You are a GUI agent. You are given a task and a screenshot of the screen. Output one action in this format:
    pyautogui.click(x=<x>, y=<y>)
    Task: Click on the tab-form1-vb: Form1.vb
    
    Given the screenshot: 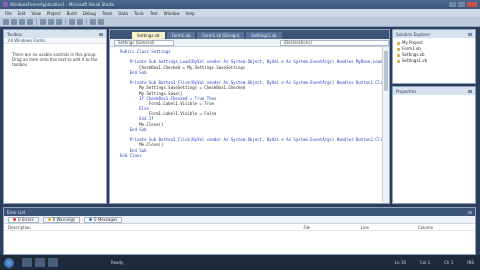 What is the action you would take?
    pyautogui.click(x=181, y=35)
    